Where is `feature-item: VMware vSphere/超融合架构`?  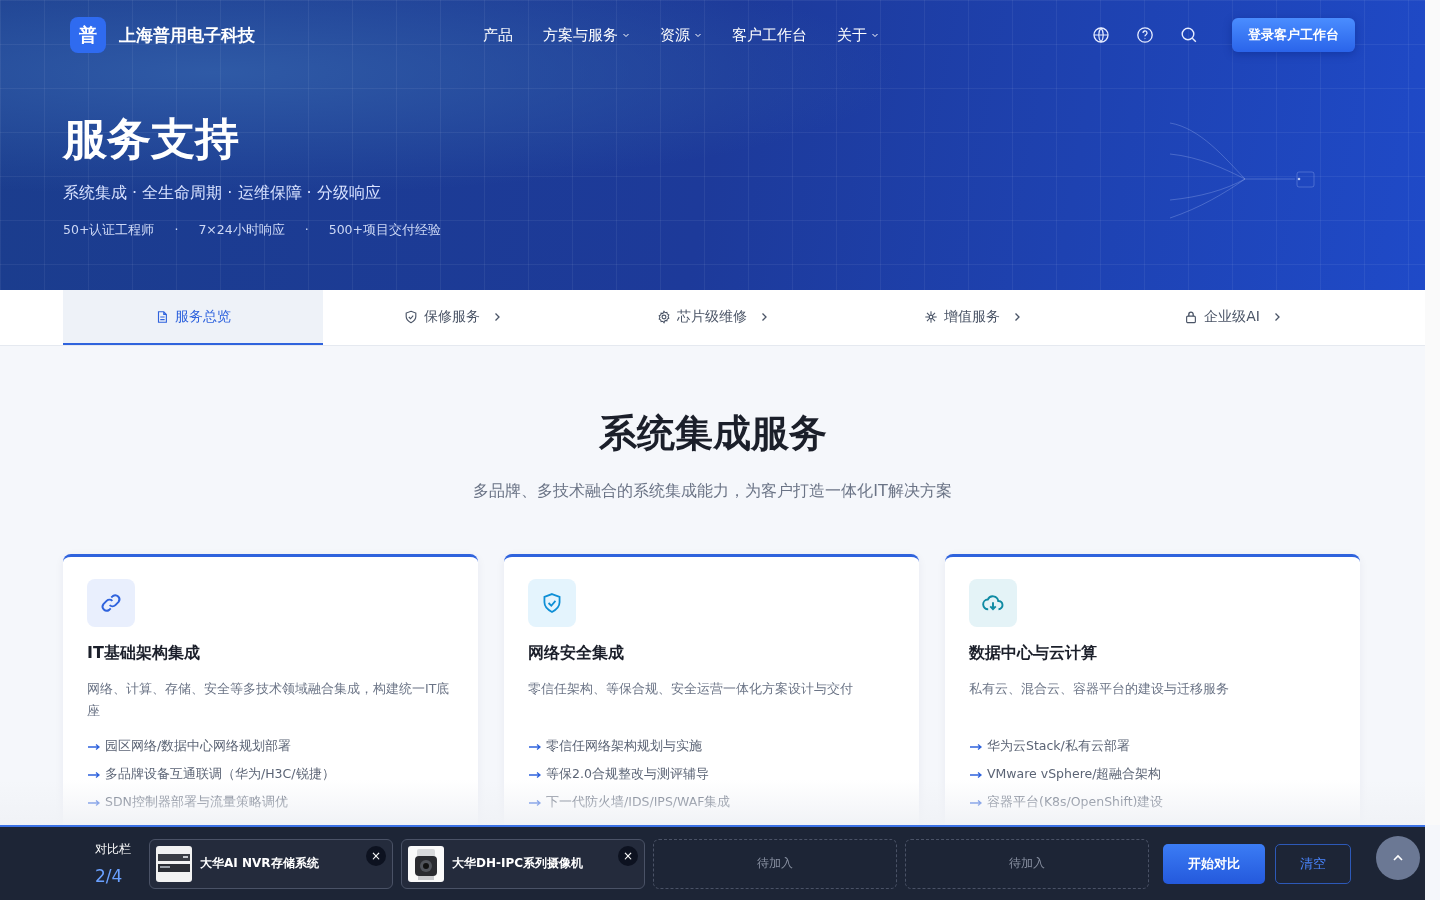
feature-item: VMware vSphere/超融合架构 is located at coordinates (1074, 774).